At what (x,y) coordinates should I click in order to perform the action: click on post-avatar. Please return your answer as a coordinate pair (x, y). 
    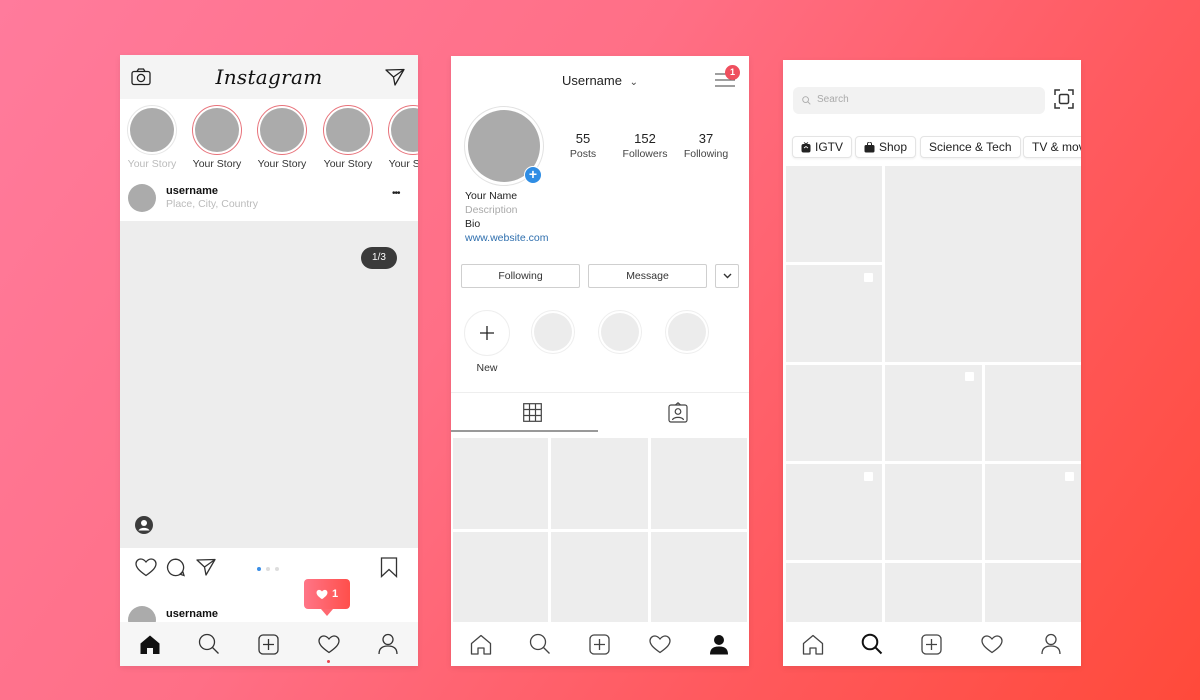
    Looking at the image, I should click on (142, 198).